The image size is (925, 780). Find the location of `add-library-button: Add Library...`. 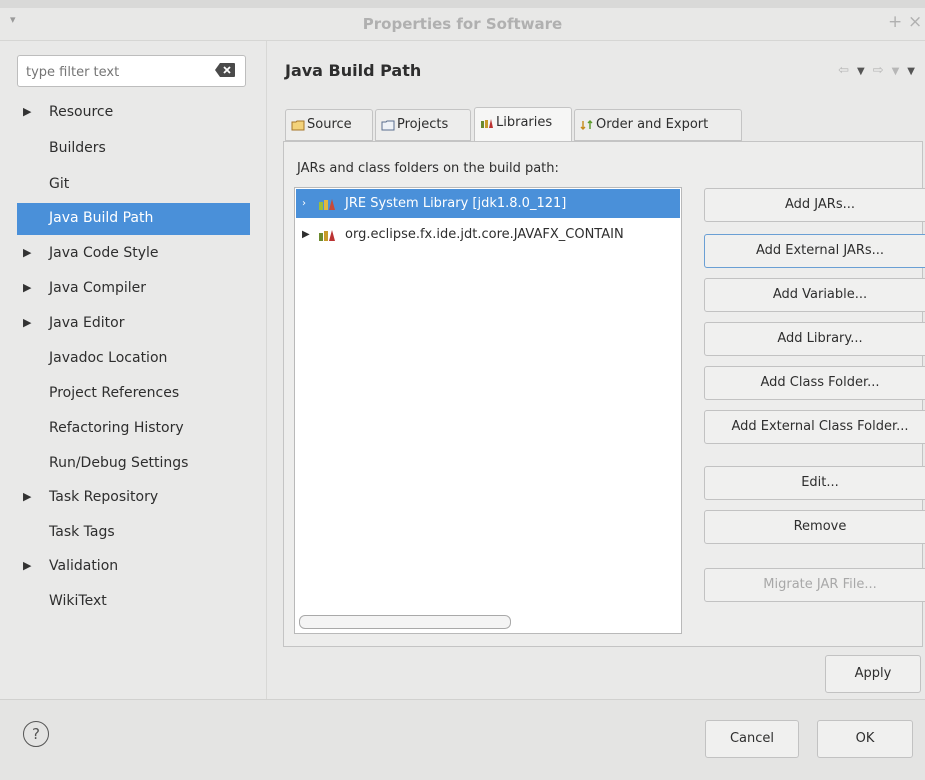

add-library-button: Add Library... is located at coordinates (814, 339).